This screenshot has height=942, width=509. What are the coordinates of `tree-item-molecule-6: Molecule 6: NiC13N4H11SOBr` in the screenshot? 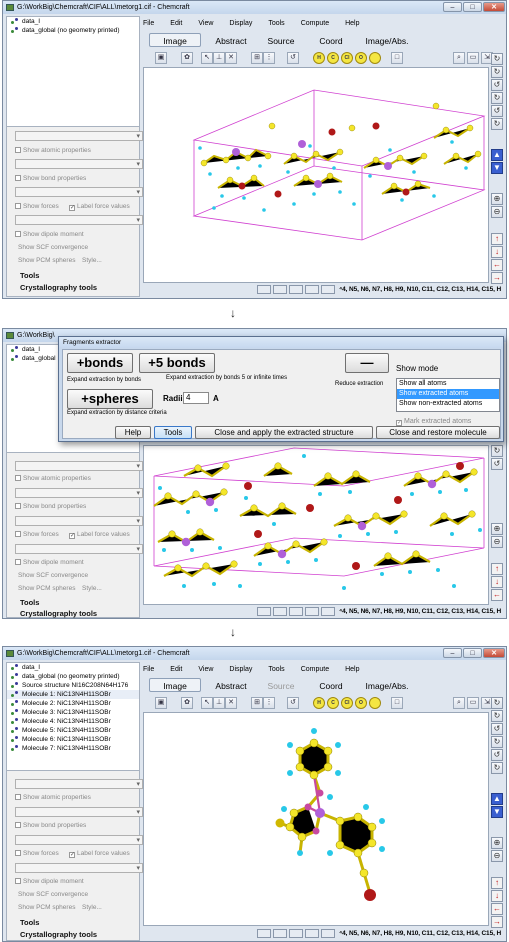 It's located at (73, 739).